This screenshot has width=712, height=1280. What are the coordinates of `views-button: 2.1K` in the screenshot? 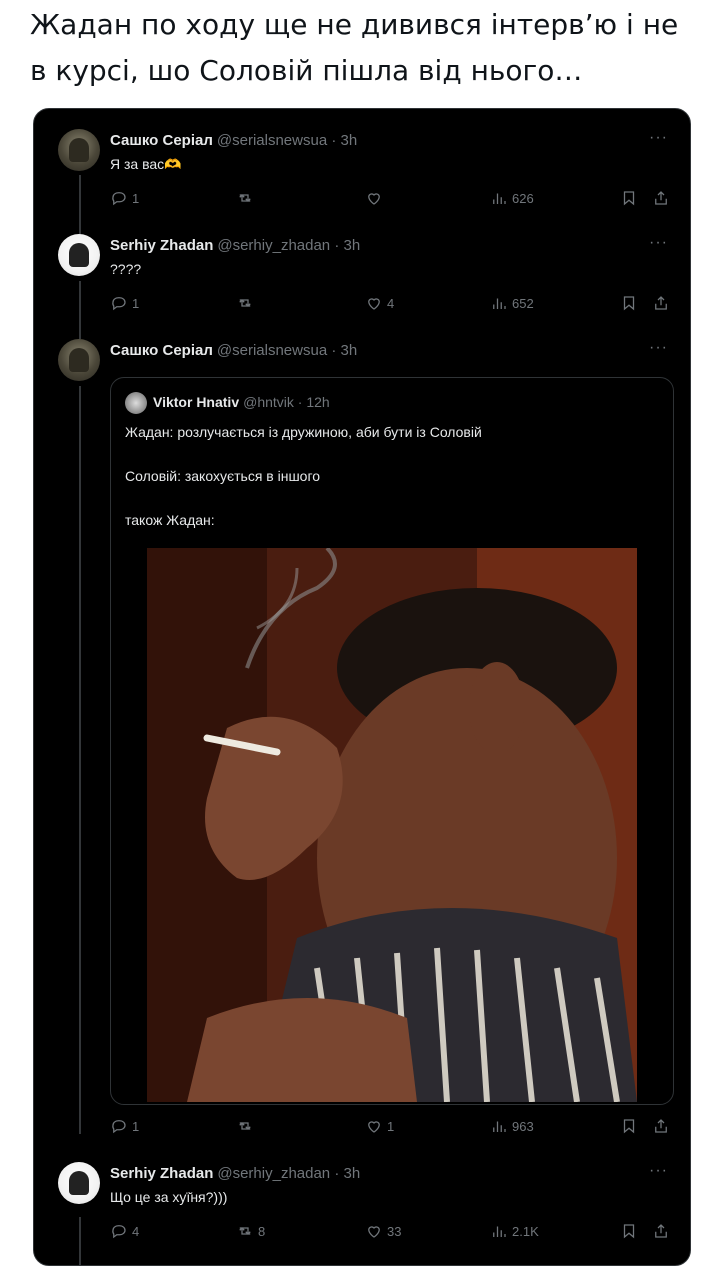 It's located at (514, 1231).